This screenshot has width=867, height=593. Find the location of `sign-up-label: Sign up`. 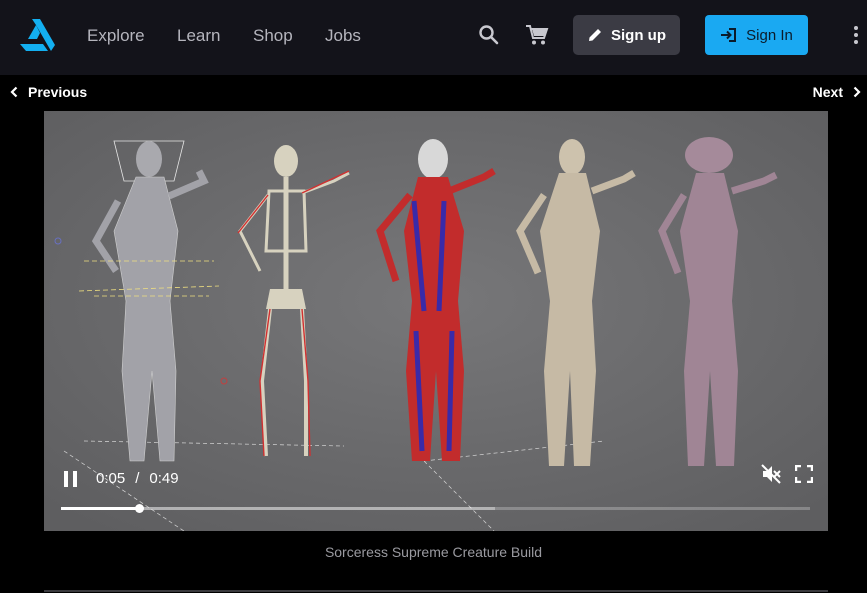

sign-up-label: Sign up is located at coordinates (638, 35).